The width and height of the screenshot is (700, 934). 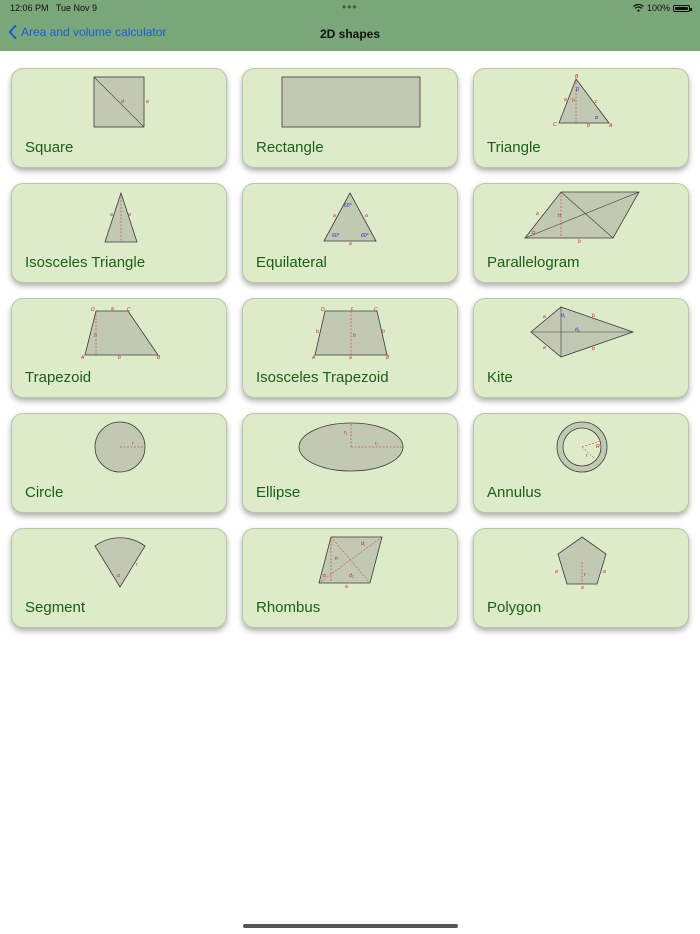 I want to click on circle-icon: r, so click(x=120, y=447).